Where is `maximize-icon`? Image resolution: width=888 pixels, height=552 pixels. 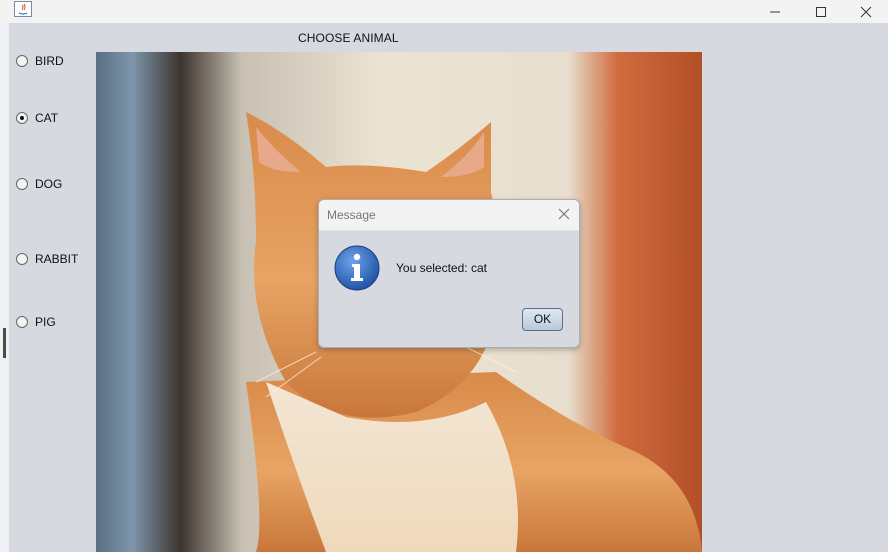
maximize-icon is located at coordinates (821, 12).